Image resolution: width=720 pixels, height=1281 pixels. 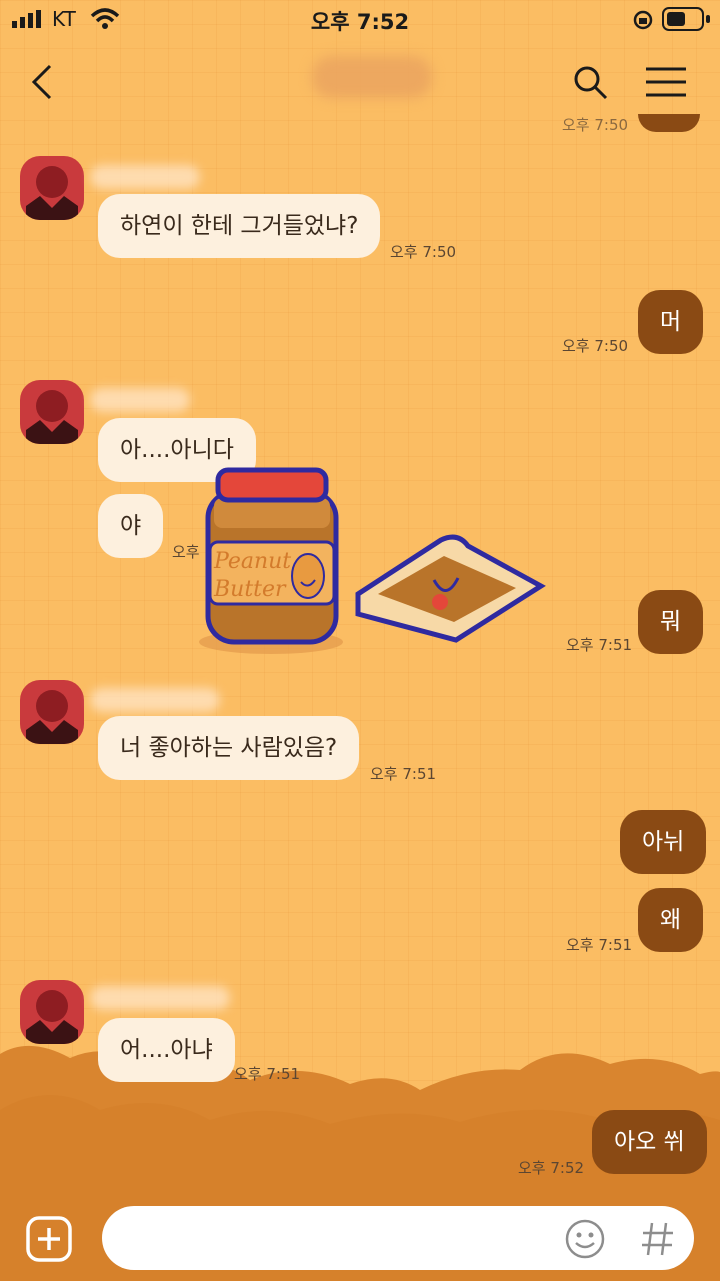 What do you see at coordinates (671, 322) in the screenshot?
I see `outgoing-message-bubble: 머` at bounding box center [671, 322].